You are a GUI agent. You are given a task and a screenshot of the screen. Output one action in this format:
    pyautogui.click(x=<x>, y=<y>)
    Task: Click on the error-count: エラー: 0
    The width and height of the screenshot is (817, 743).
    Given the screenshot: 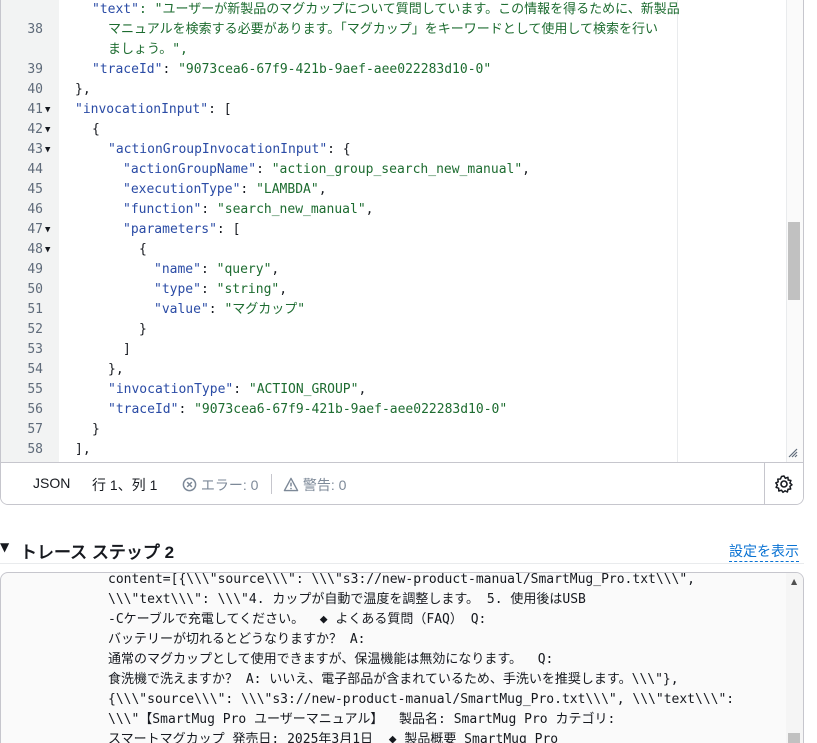 What is the action you would take?
    pyautogui.click(x=220, y=485)
    